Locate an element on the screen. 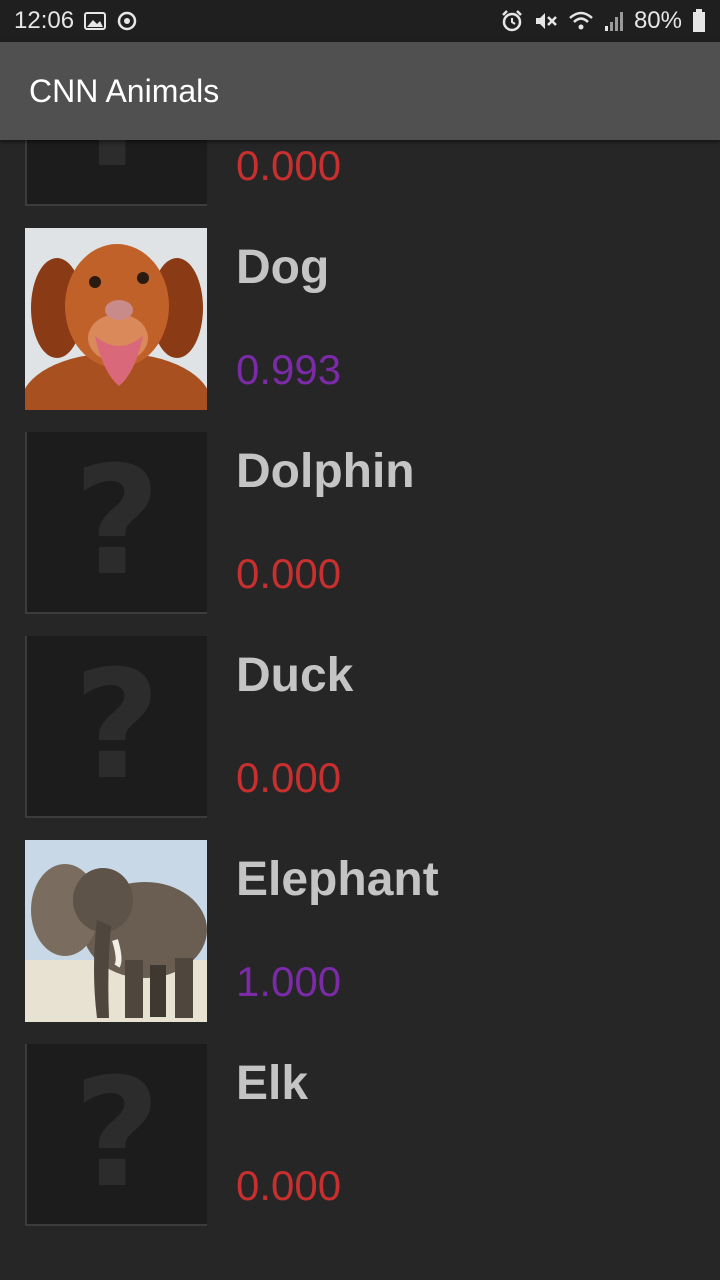  animal-name: Elephant is located at coordinates (337, 879).